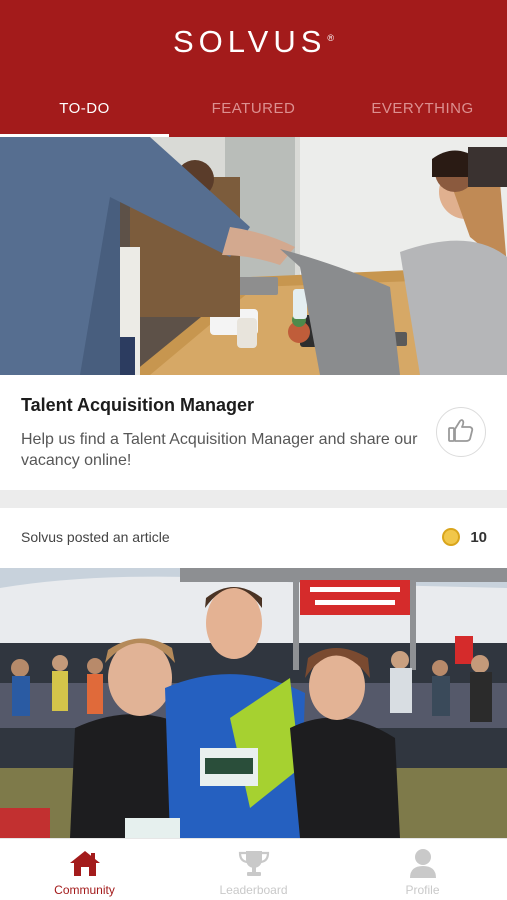  Describe the element at coordinates (138, 405) in the screenshot. I see `job-title: Talent Acquisition Manager` at that location.